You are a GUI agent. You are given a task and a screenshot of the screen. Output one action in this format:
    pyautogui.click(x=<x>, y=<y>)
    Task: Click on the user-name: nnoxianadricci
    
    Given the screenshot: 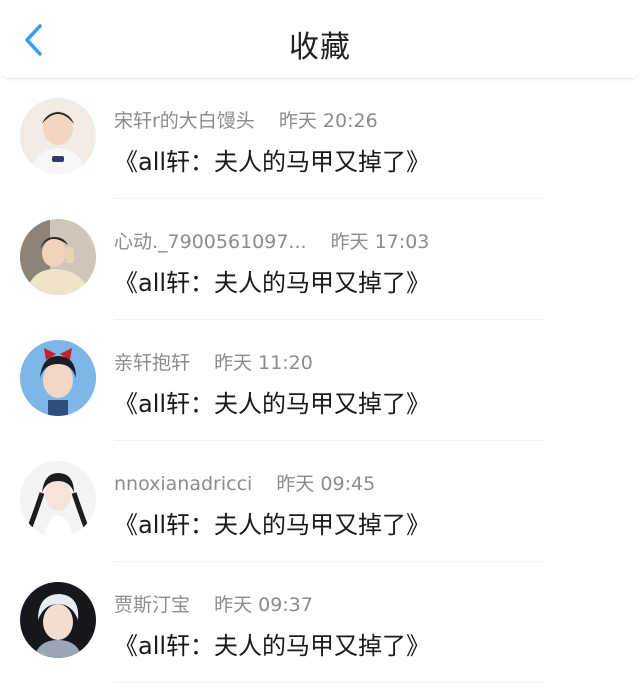 What is the action you would take?
    pyautogui.click(x=183, y=484)
    